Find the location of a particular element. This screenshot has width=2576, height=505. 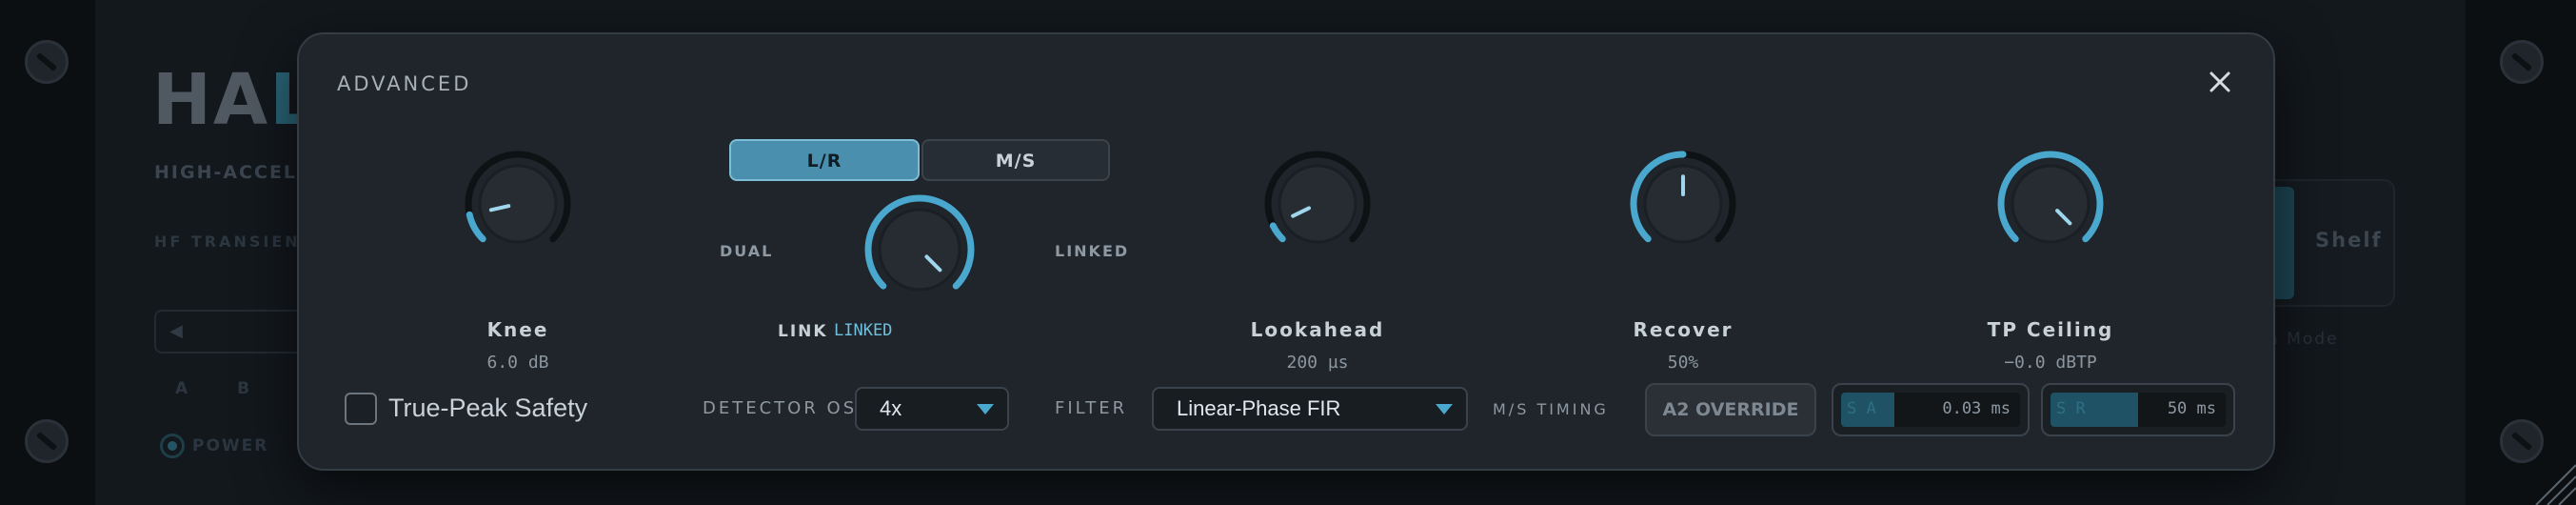

ms-timing-release-meter: S R 50 ms is located at coordinates (2138, 409).